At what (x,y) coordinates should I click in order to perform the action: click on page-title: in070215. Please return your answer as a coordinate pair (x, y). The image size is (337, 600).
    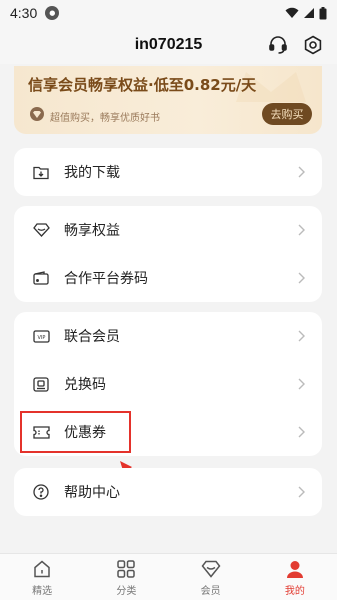
    Looking at the image, I should click on (168, 44).